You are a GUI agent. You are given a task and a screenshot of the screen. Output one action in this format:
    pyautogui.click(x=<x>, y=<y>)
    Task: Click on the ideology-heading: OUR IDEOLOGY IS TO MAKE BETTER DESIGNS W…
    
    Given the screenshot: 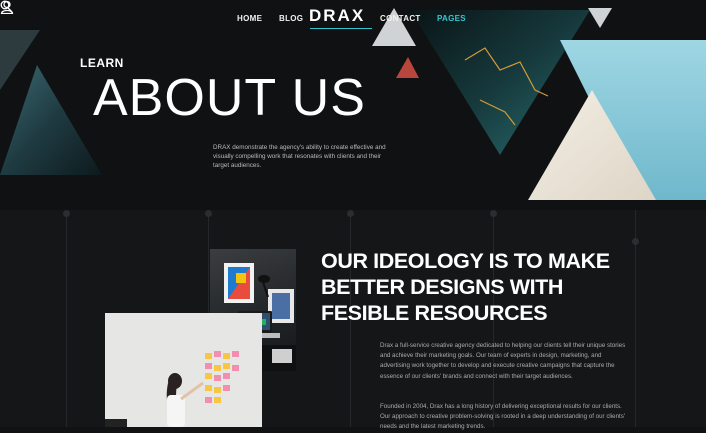 What is the action you would take?
    pyautogui.click(x=486, y=287)
    